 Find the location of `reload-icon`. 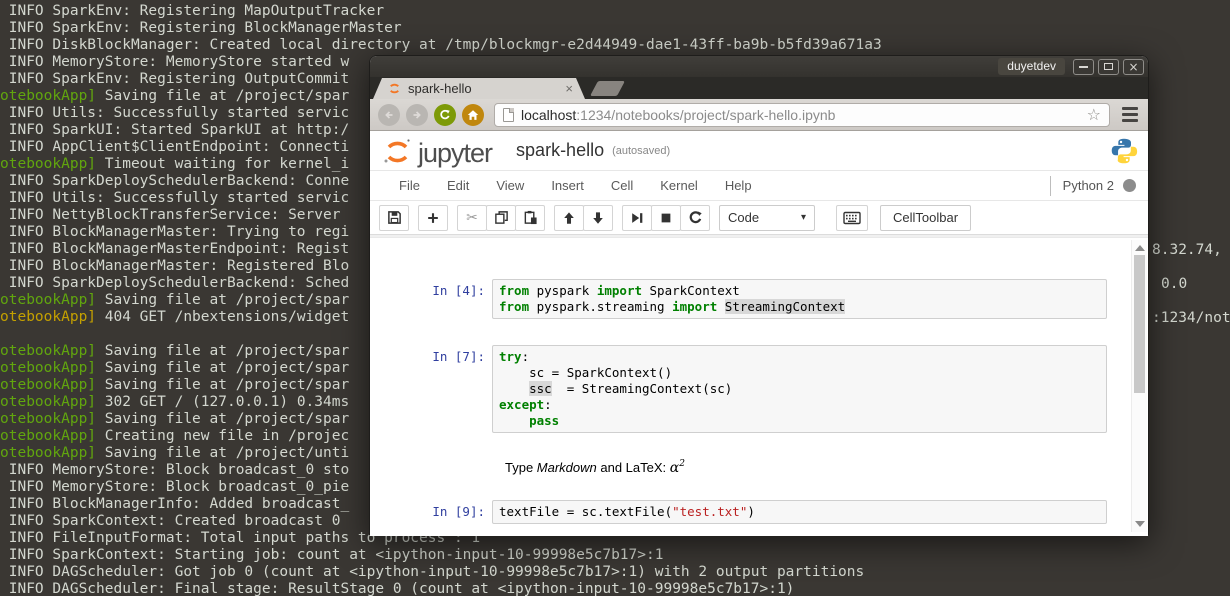

reload-icon is located at coordinates (445, 114).